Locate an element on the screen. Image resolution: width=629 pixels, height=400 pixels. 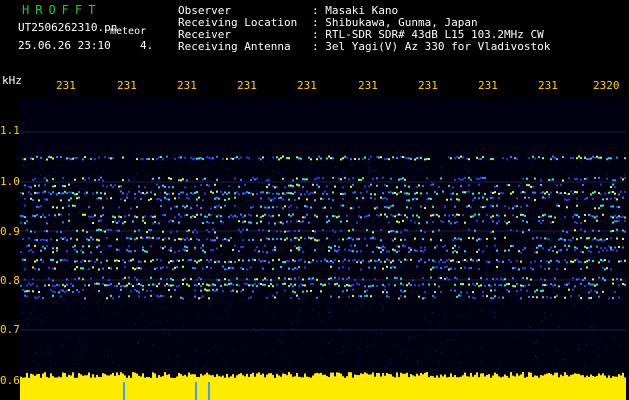
frequency-tick: 0.9 is located at coordinates (10, 231).